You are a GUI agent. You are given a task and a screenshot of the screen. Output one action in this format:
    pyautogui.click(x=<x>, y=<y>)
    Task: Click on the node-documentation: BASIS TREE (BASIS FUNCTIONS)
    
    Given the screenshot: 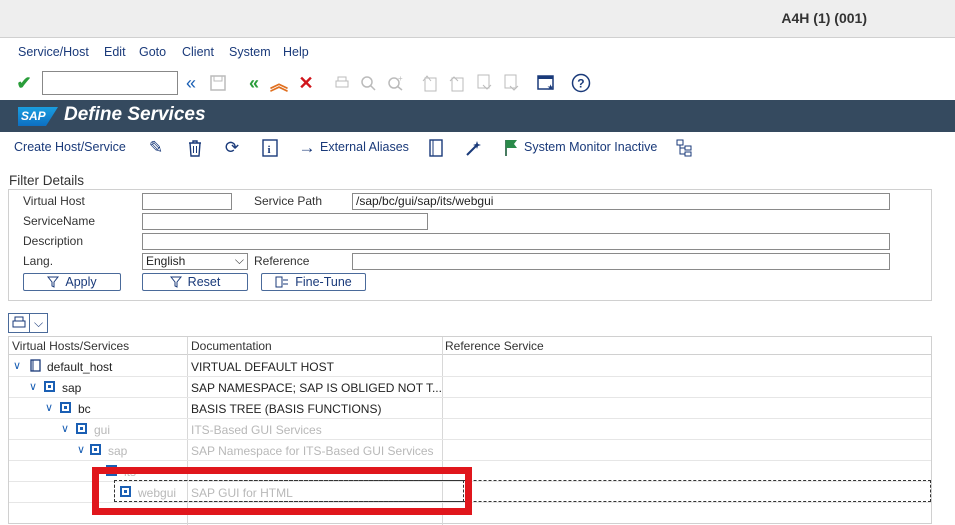 What is the action you would take?
    pyautogui.click(x=286, y=409)
    